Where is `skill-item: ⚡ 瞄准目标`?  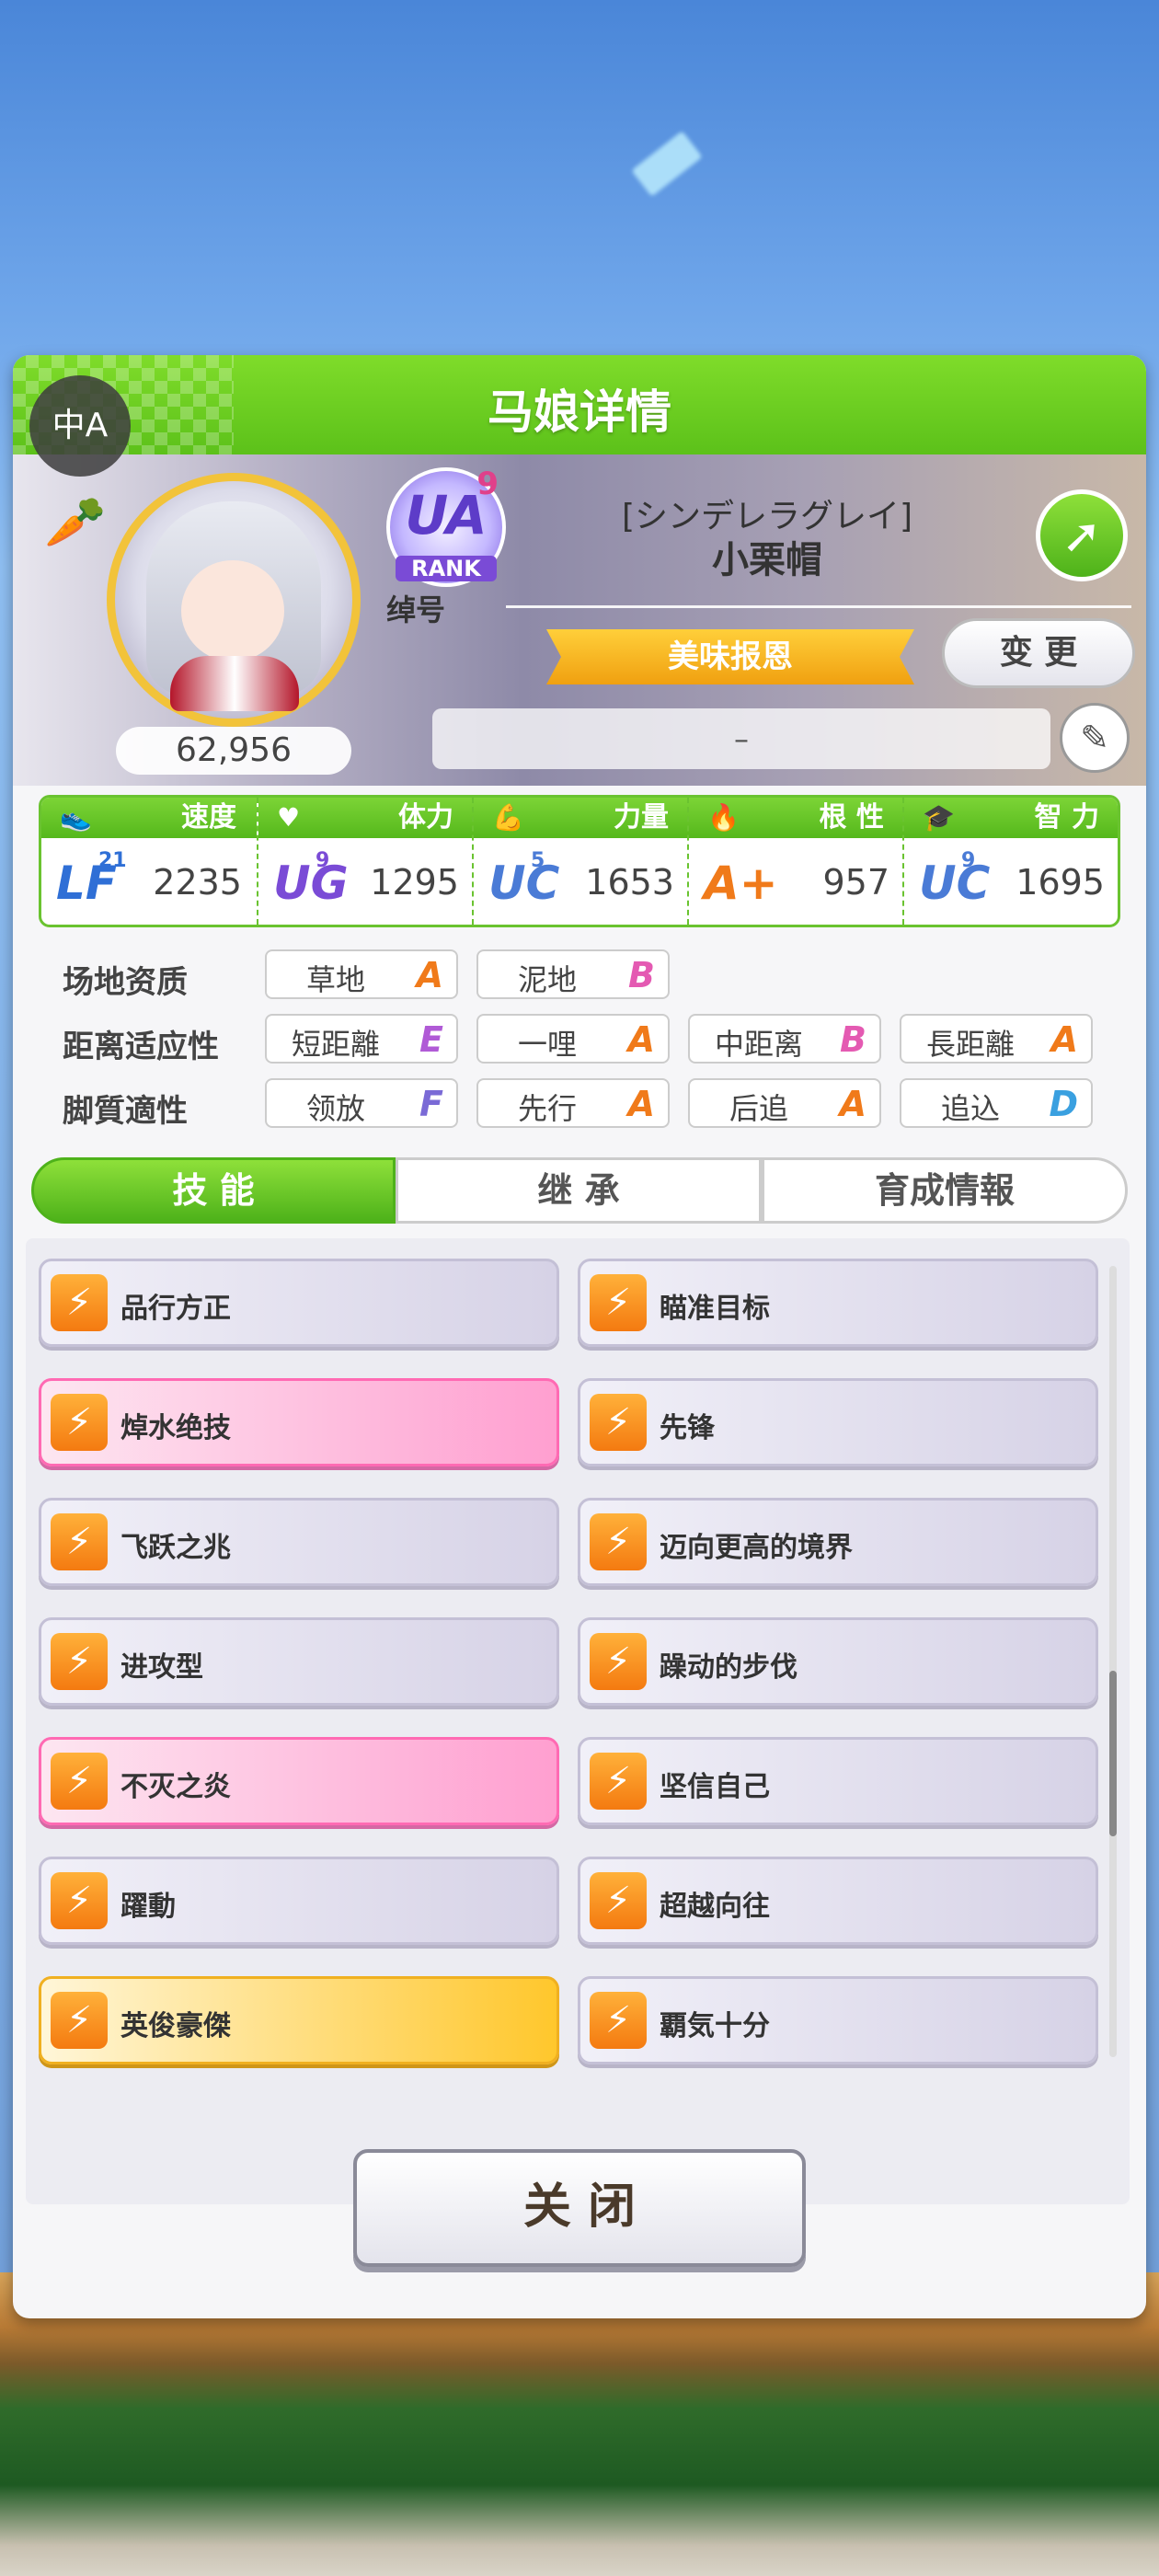 skill-item: ⚡ 瞄准目标 is located at coordinates (838, 1303).